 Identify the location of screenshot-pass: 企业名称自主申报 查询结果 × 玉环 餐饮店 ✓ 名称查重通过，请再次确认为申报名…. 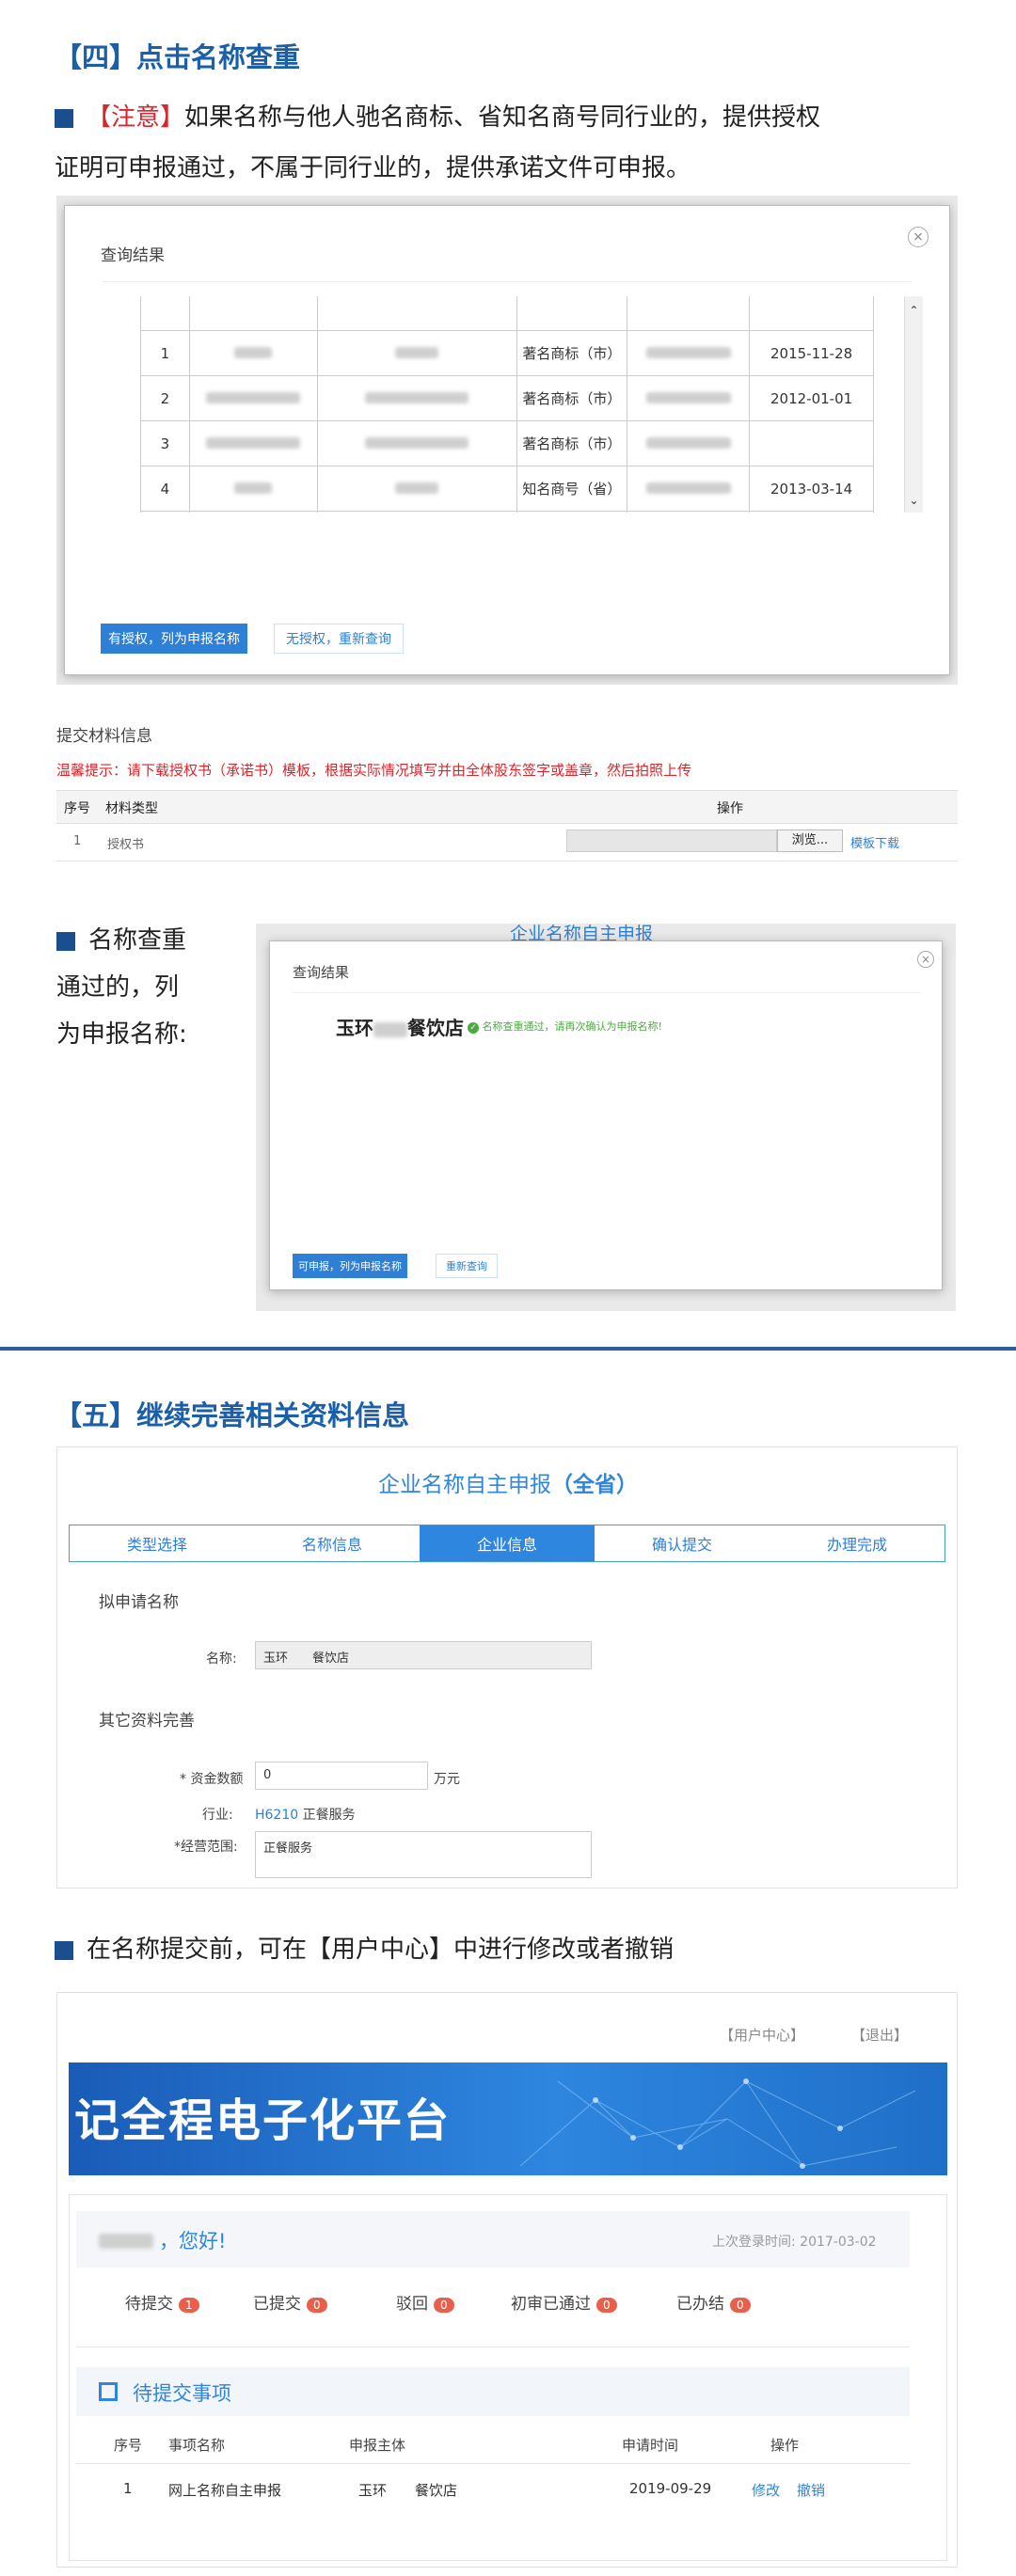
(606, 1117).